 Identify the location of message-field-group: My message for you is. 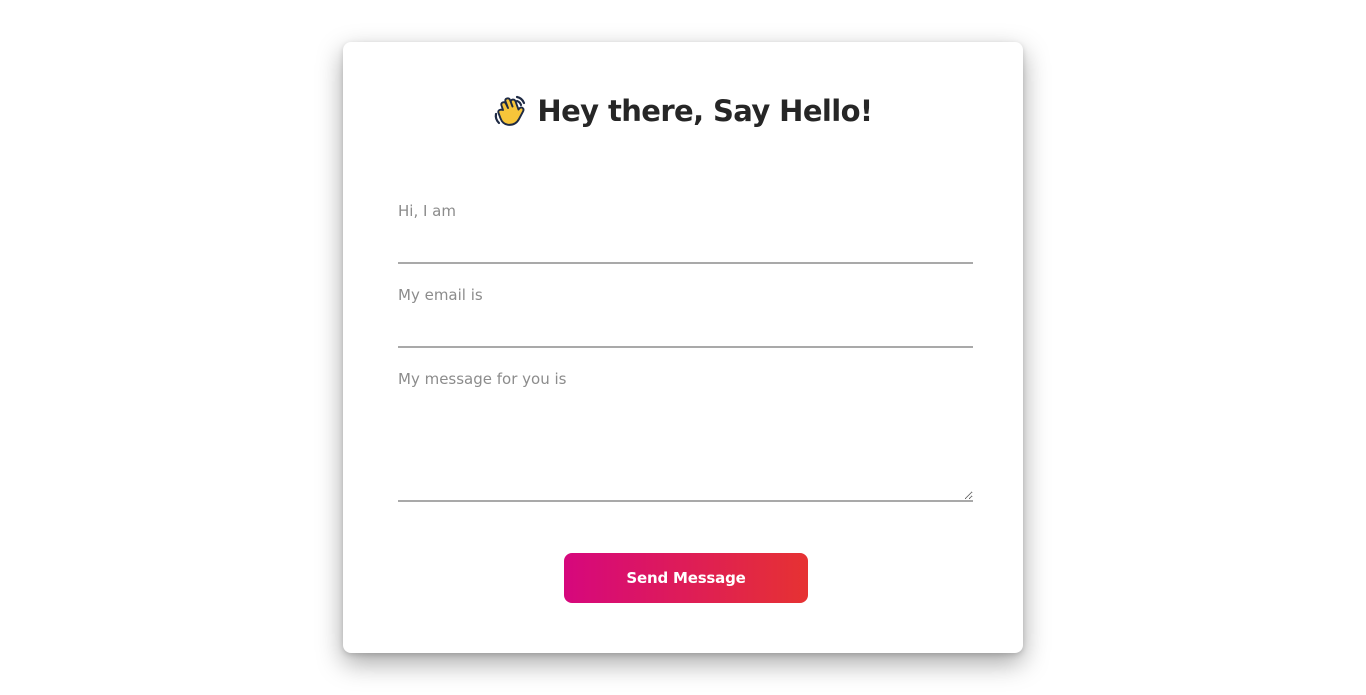
(685, 436).